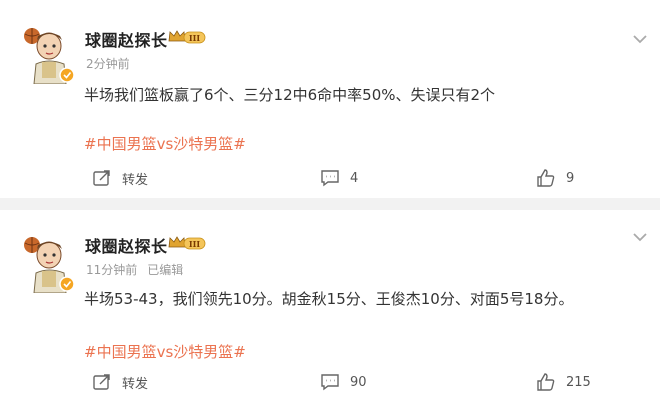 This screenshot has width=660, height=408. What do you see at coordinates (570, 178) in the screenshot?
I see `like-count: 9` at bounding box center [570, 178].